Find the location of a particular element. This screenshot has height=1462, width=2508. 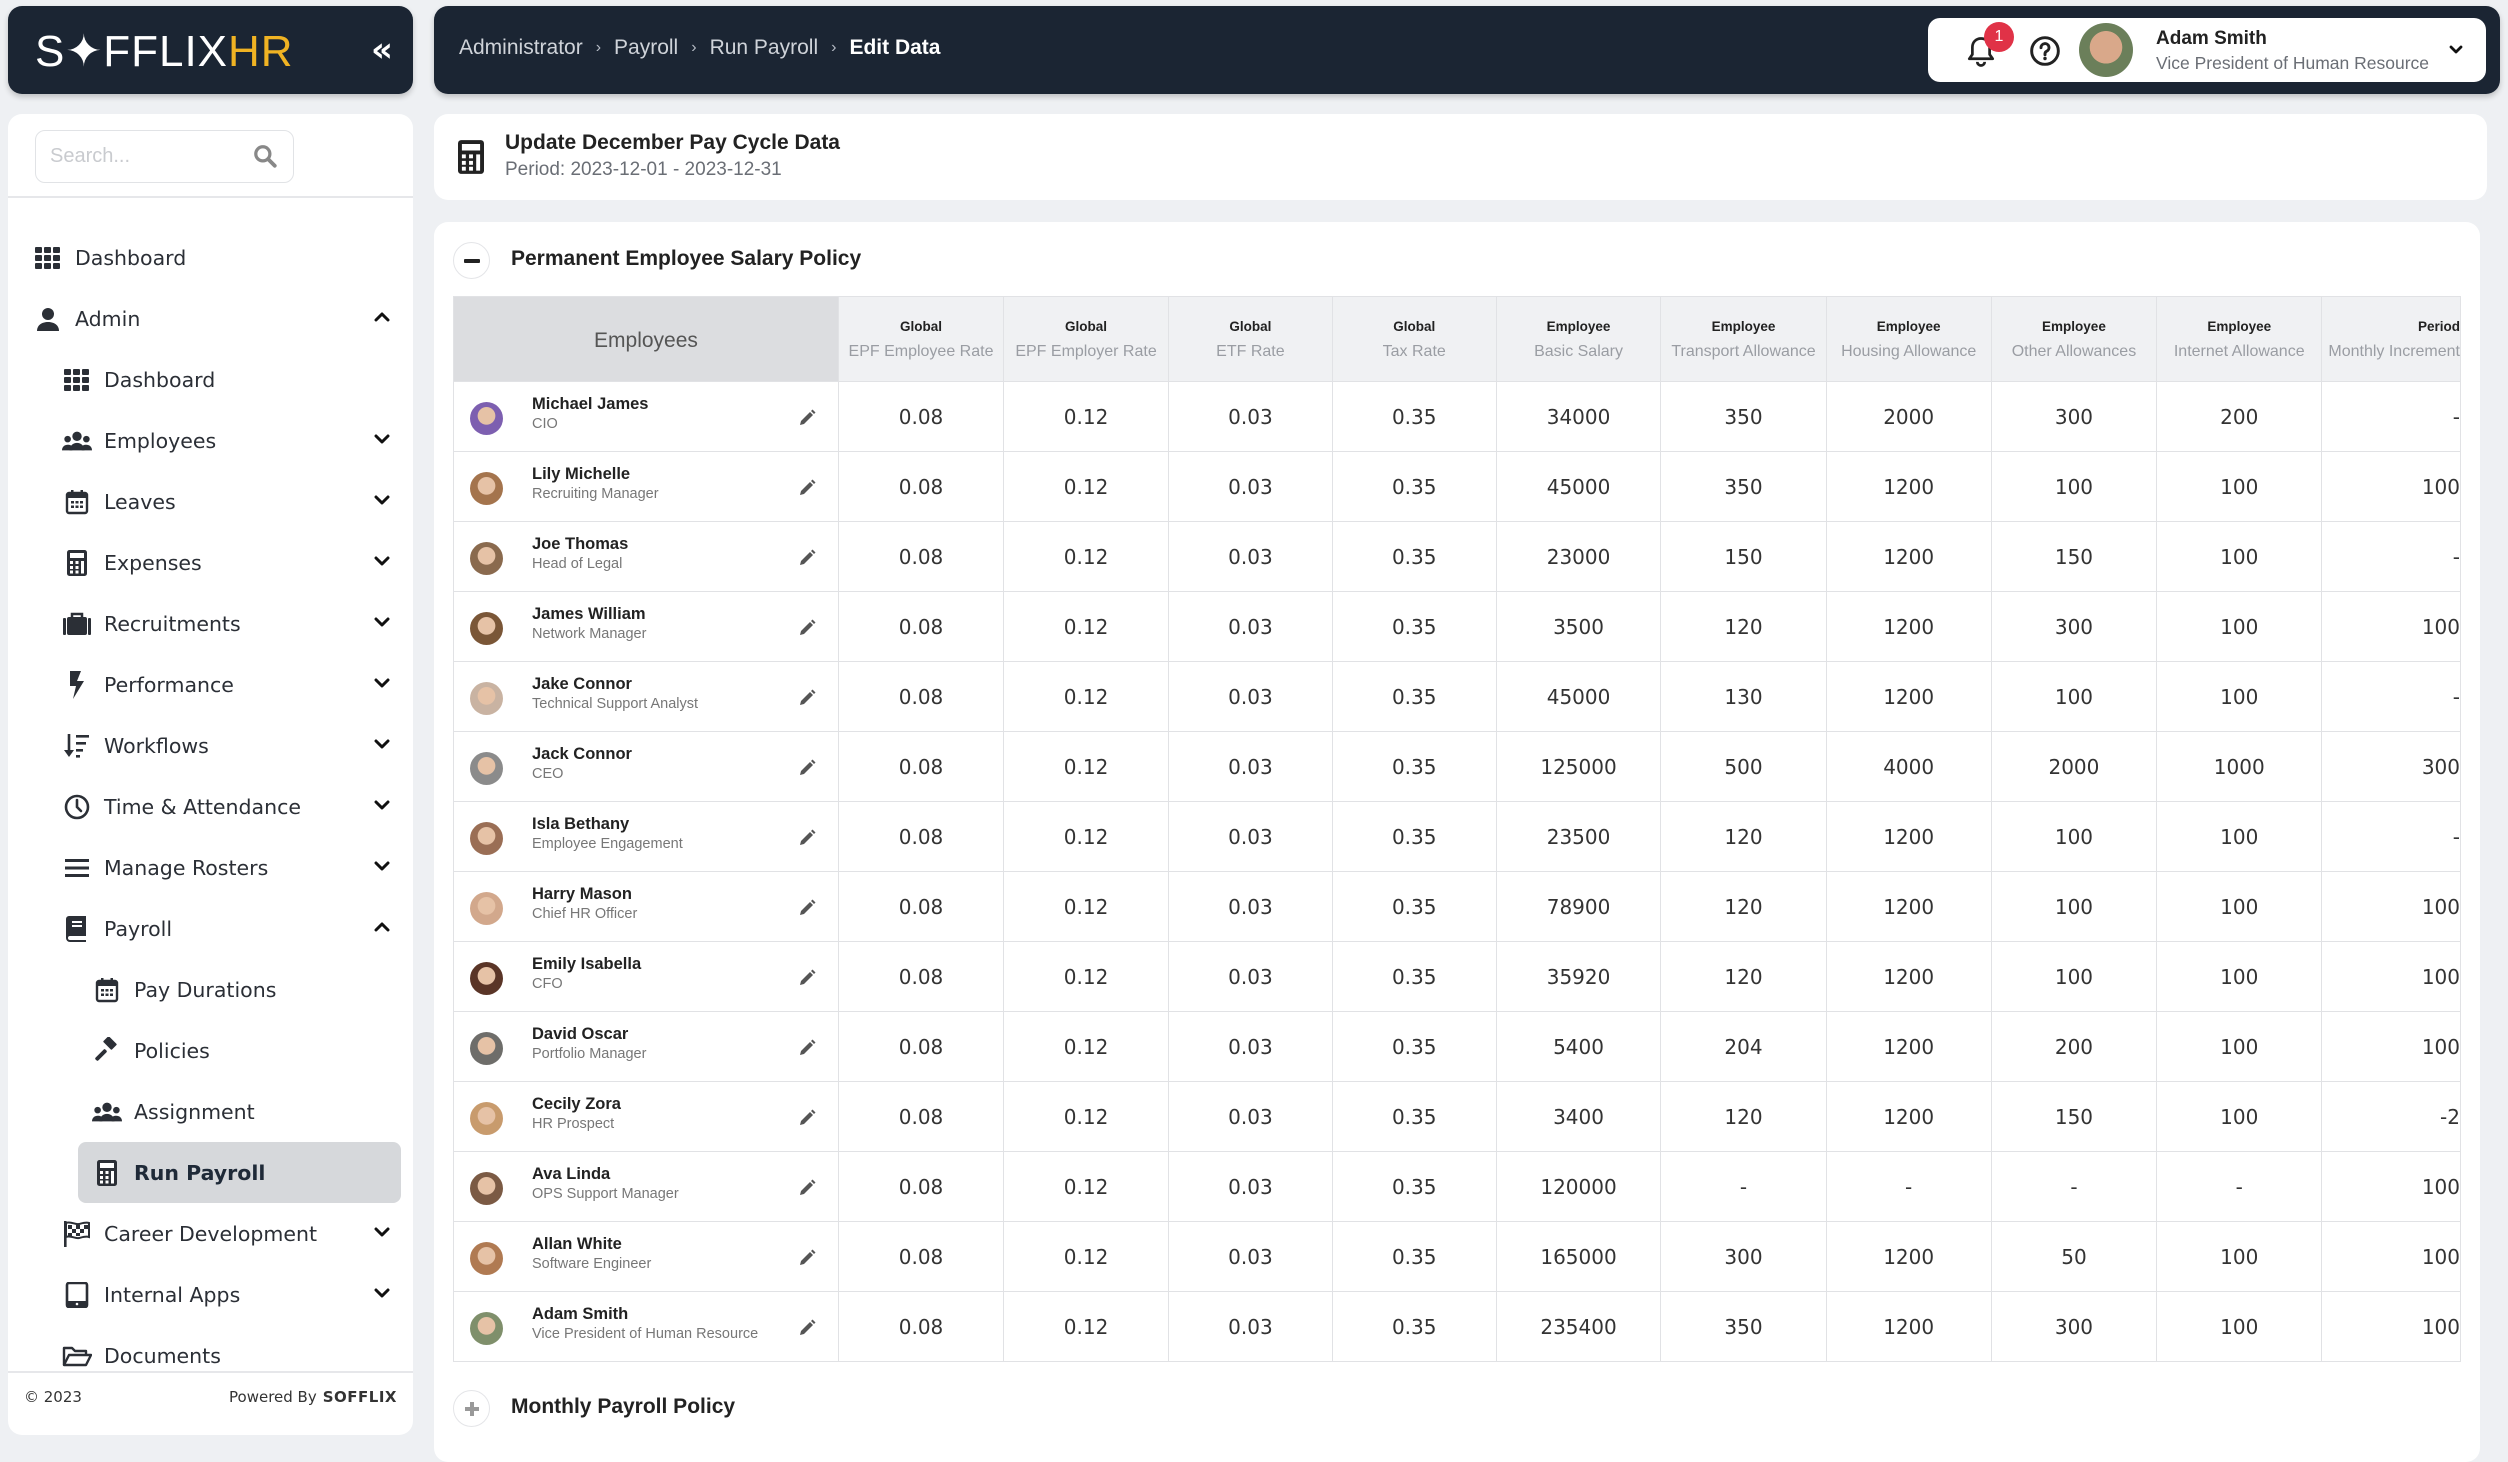

sidebar-item-payroll: Payroll is located at coordinates (210, 928).